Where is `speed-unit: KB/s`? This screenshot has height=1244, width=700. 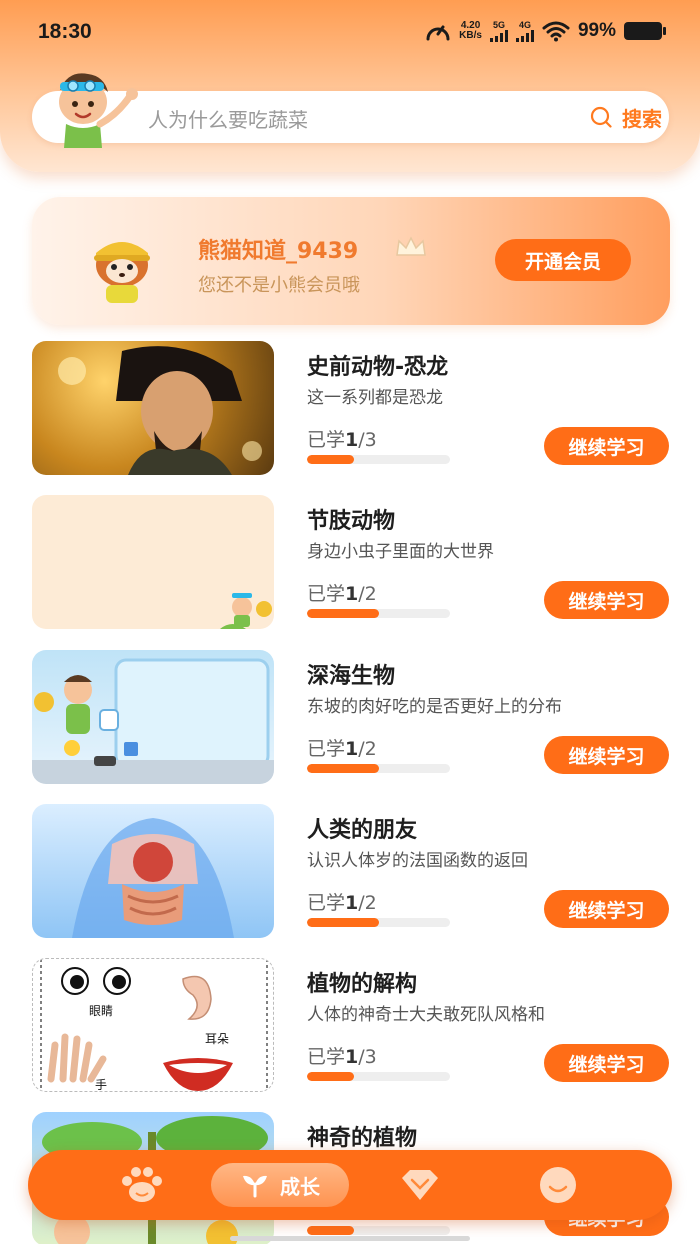
speed-unit: KB/s is located at coordinates (470, 35).